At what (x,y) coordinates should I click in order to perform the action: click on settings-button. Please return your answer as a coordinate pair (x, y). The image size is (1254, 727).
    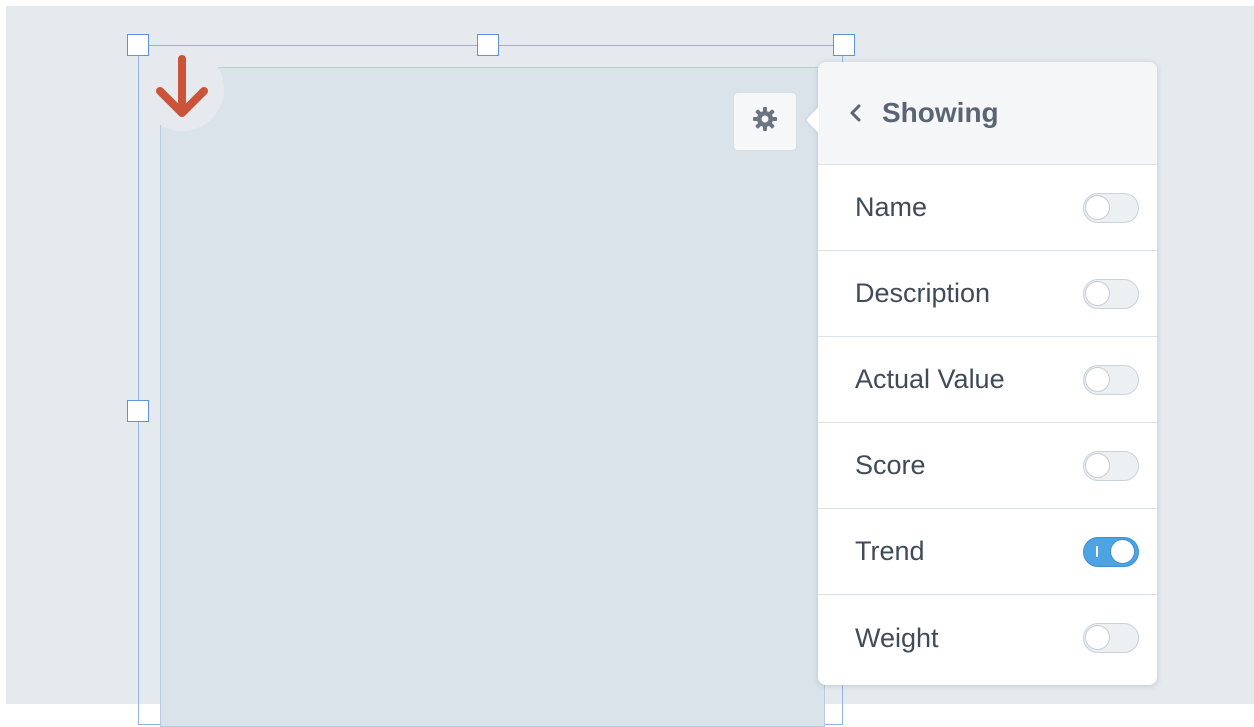
    Looking at the image, I should click on (765, 121).